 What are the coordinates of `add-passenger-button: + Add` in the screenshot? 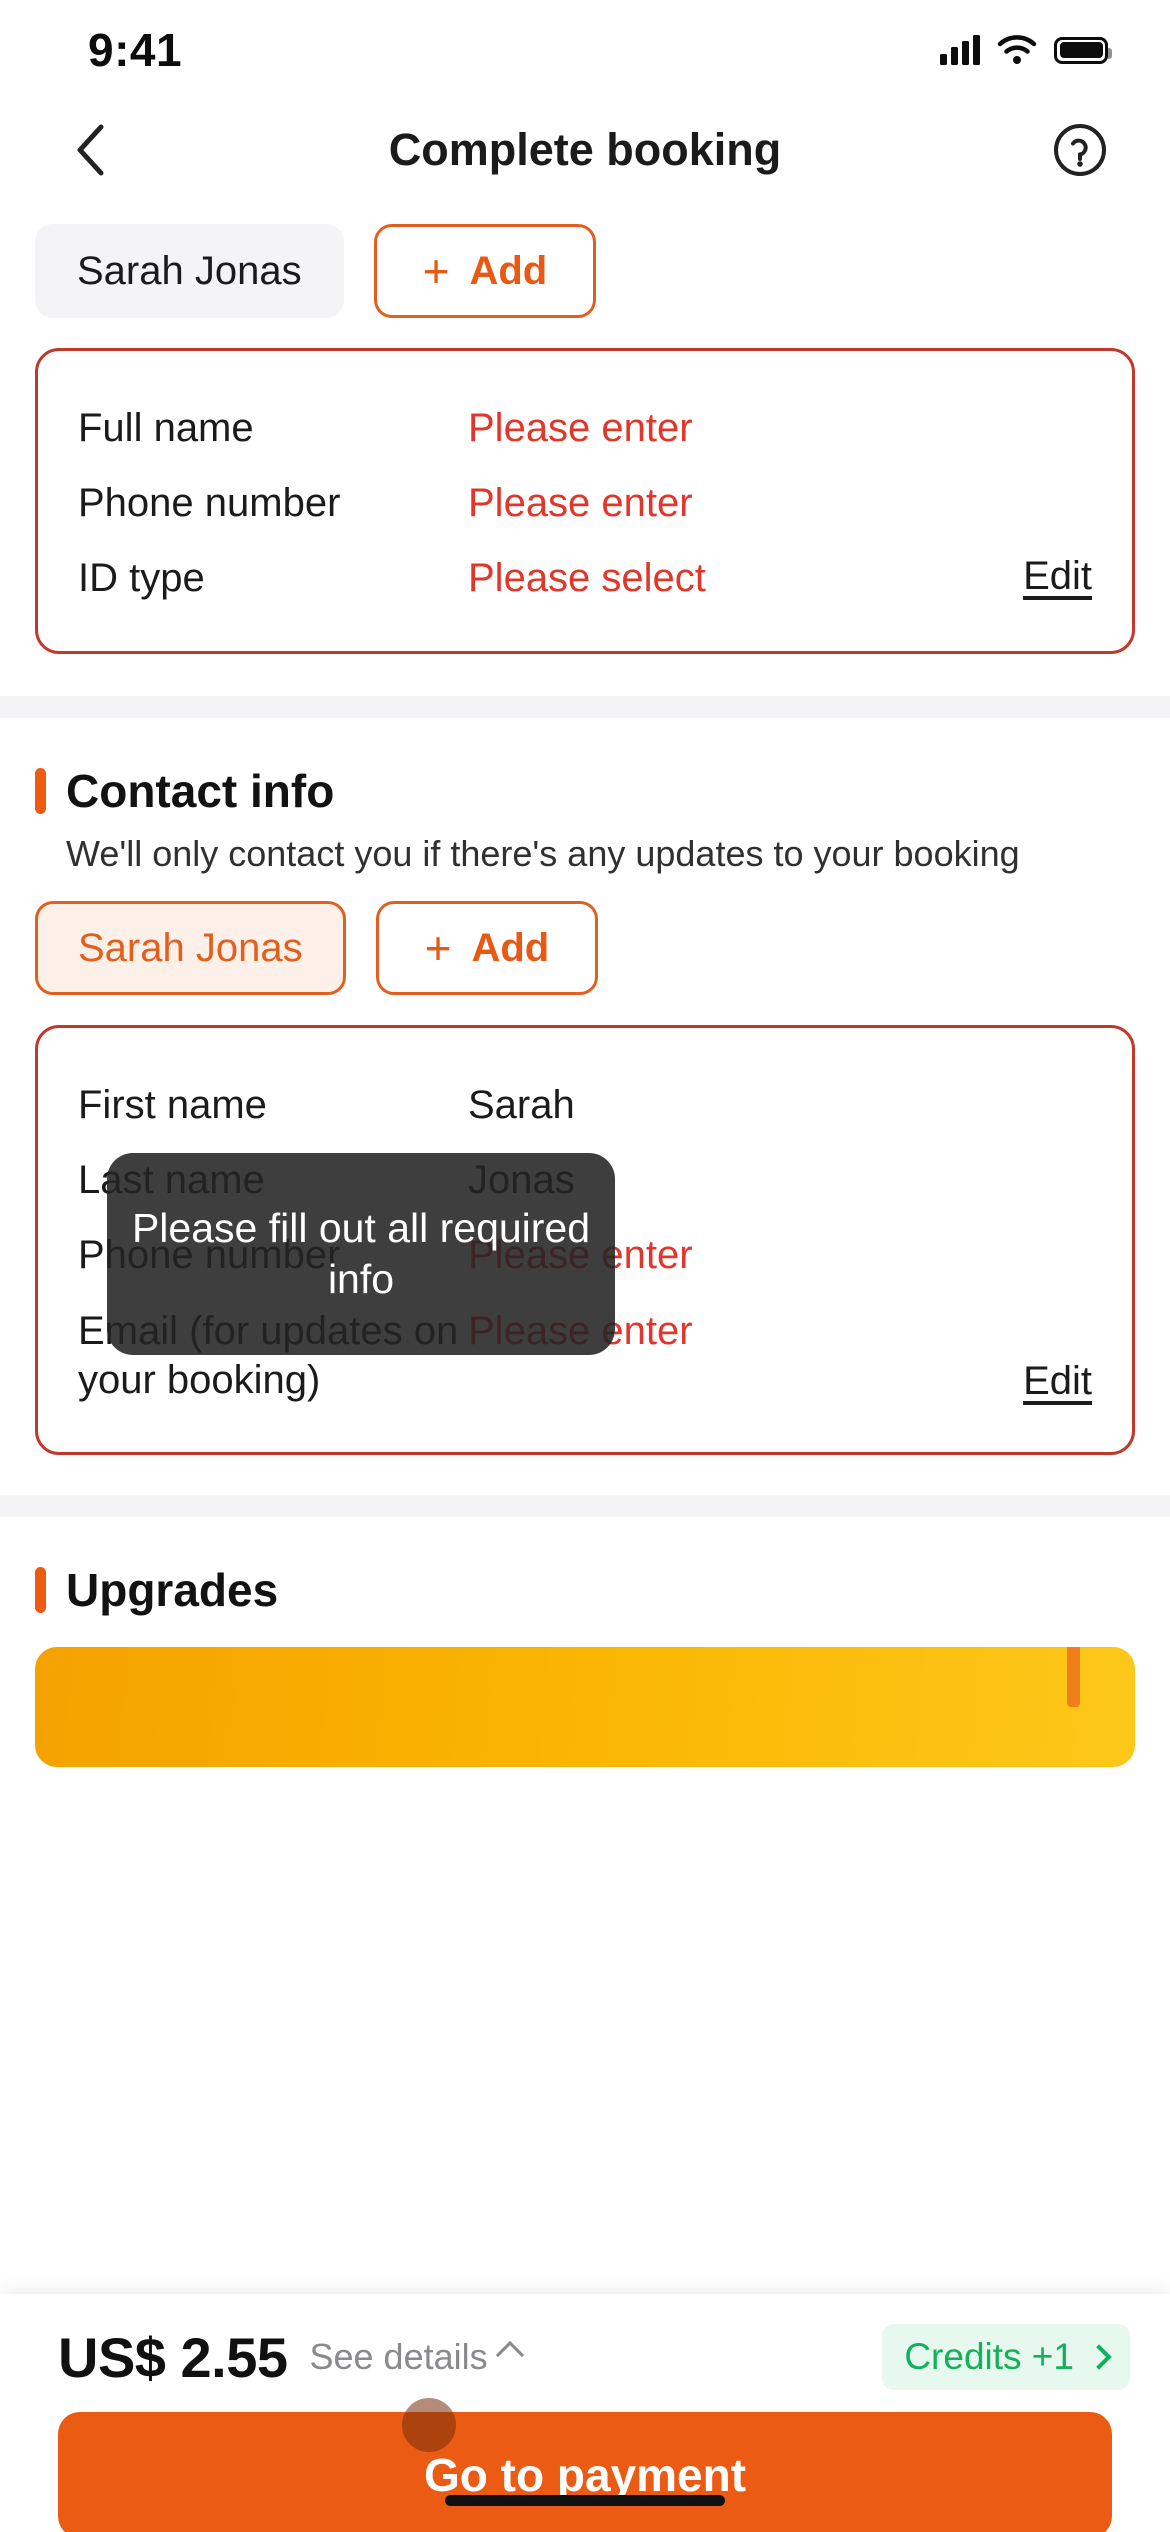 It's located at (485, 271).